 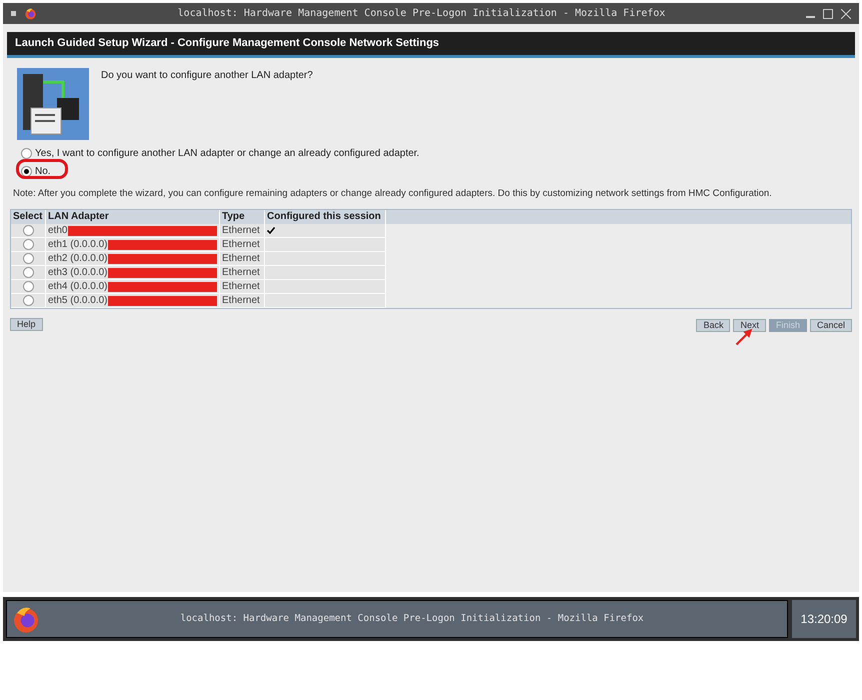 What do you see at coordinates (828, 13) in the screenshot?
I see `maximize-icon` at bounding box center [828, 13].